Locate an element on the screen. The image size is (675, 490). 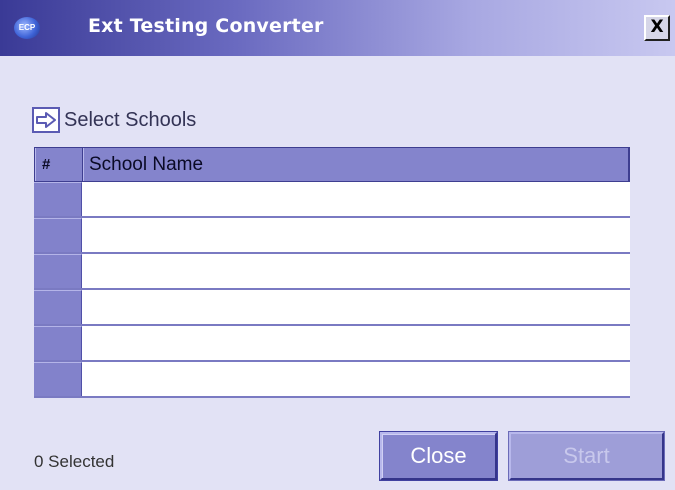
section-label: Select Schools is located at coordinates (130, 119).